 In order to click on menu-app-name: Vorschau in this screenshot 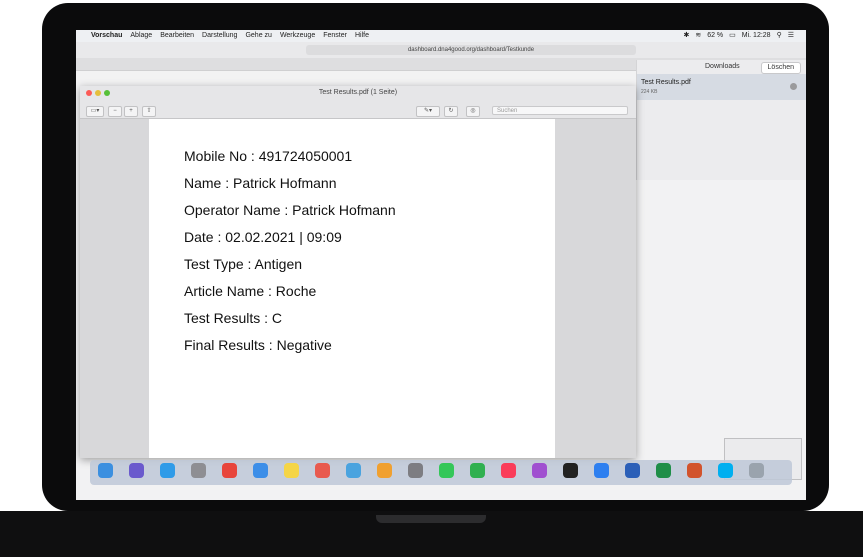, I will do `click(106, 36)`.